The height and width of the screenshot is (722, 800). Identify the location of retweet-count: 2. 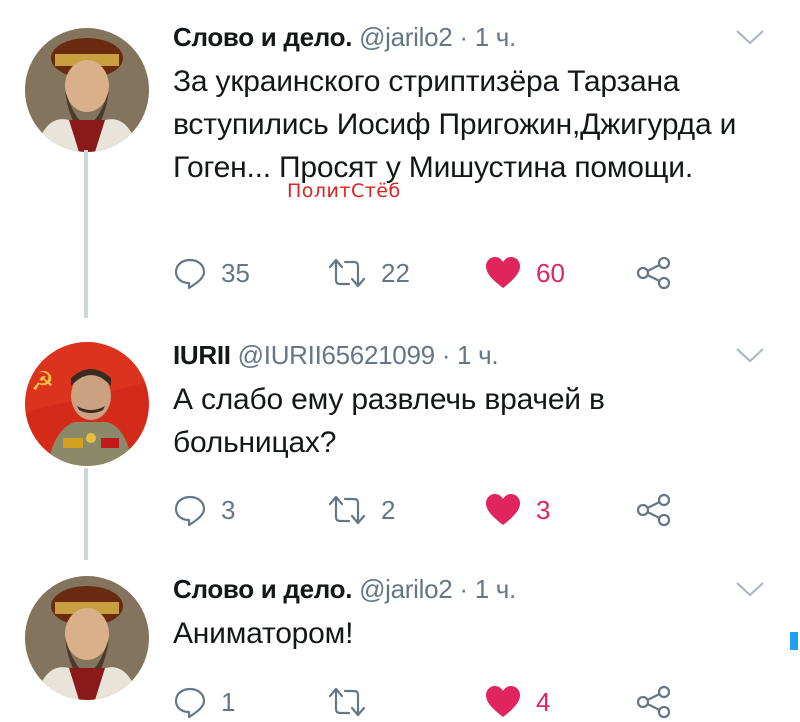
(388, 509).